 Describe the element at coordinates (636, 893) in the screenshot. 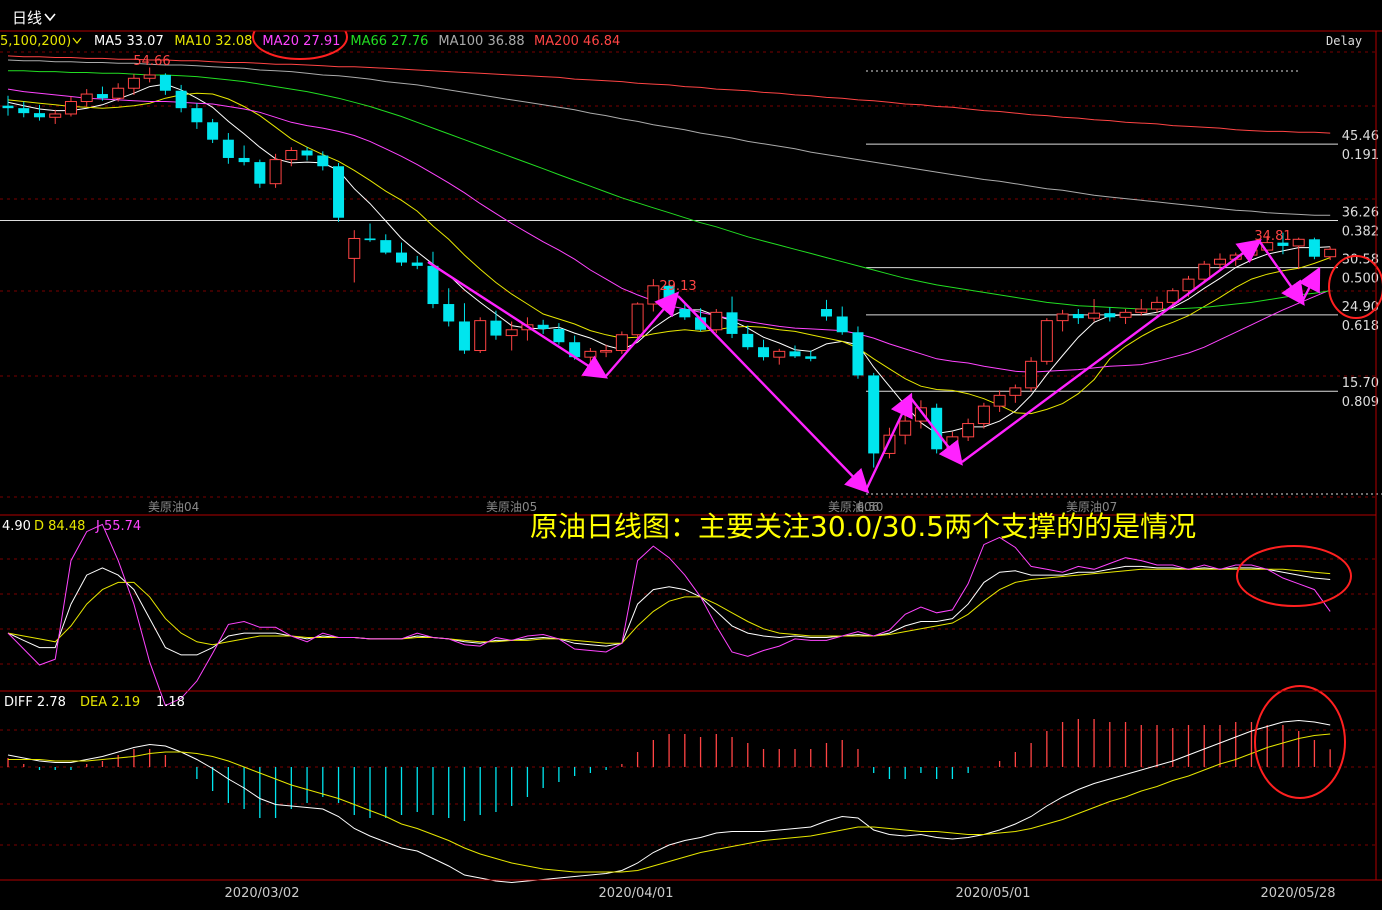

I see `date-label-0401: 2020/04/01` at that location.